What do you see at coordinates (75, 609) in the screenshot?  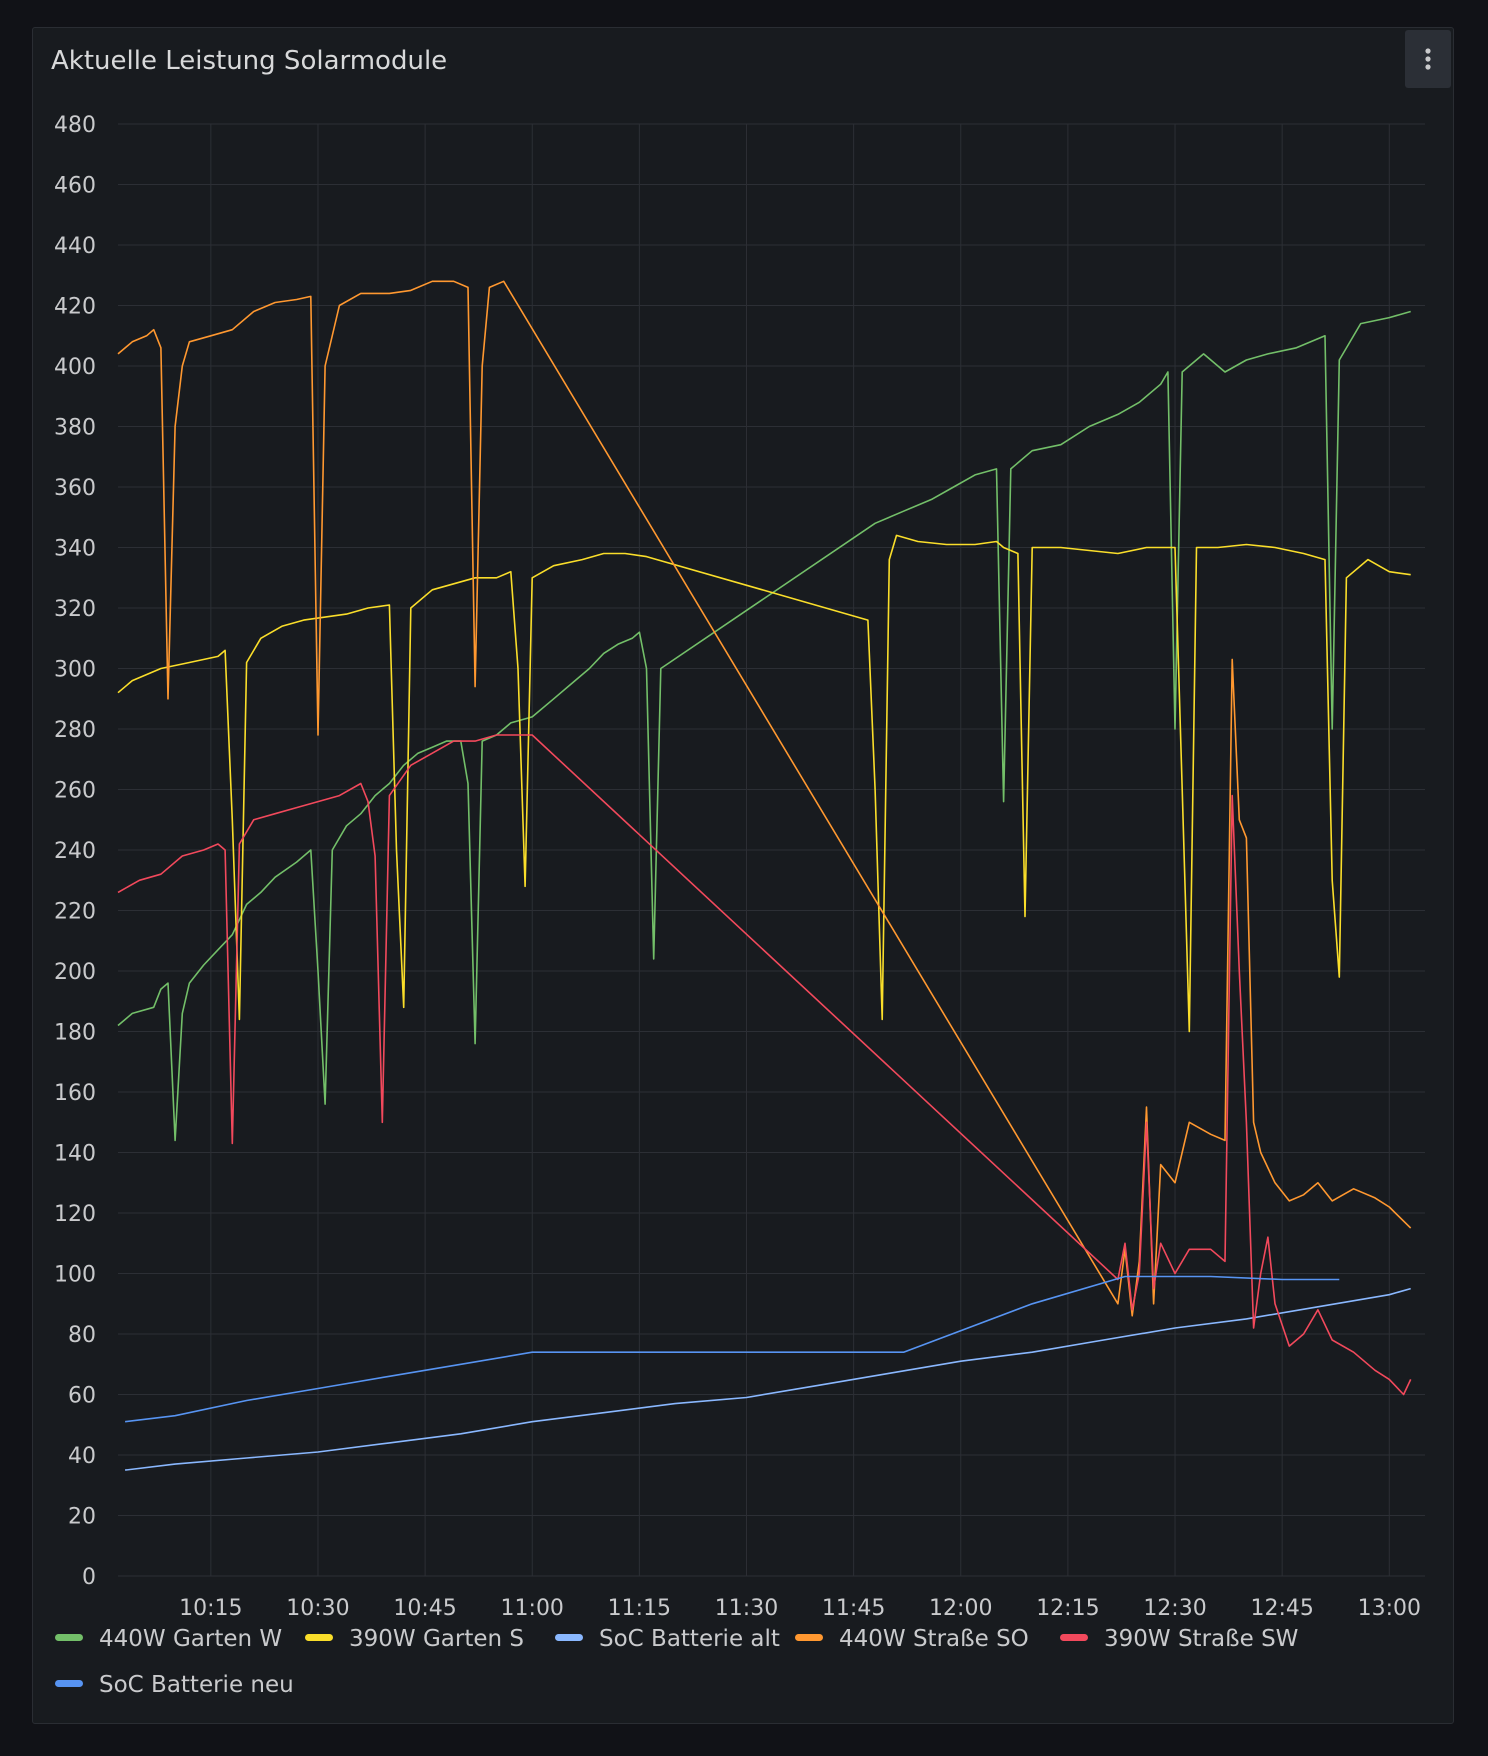 I see `y-tick-label: 320` at bounding box center [75, 609].